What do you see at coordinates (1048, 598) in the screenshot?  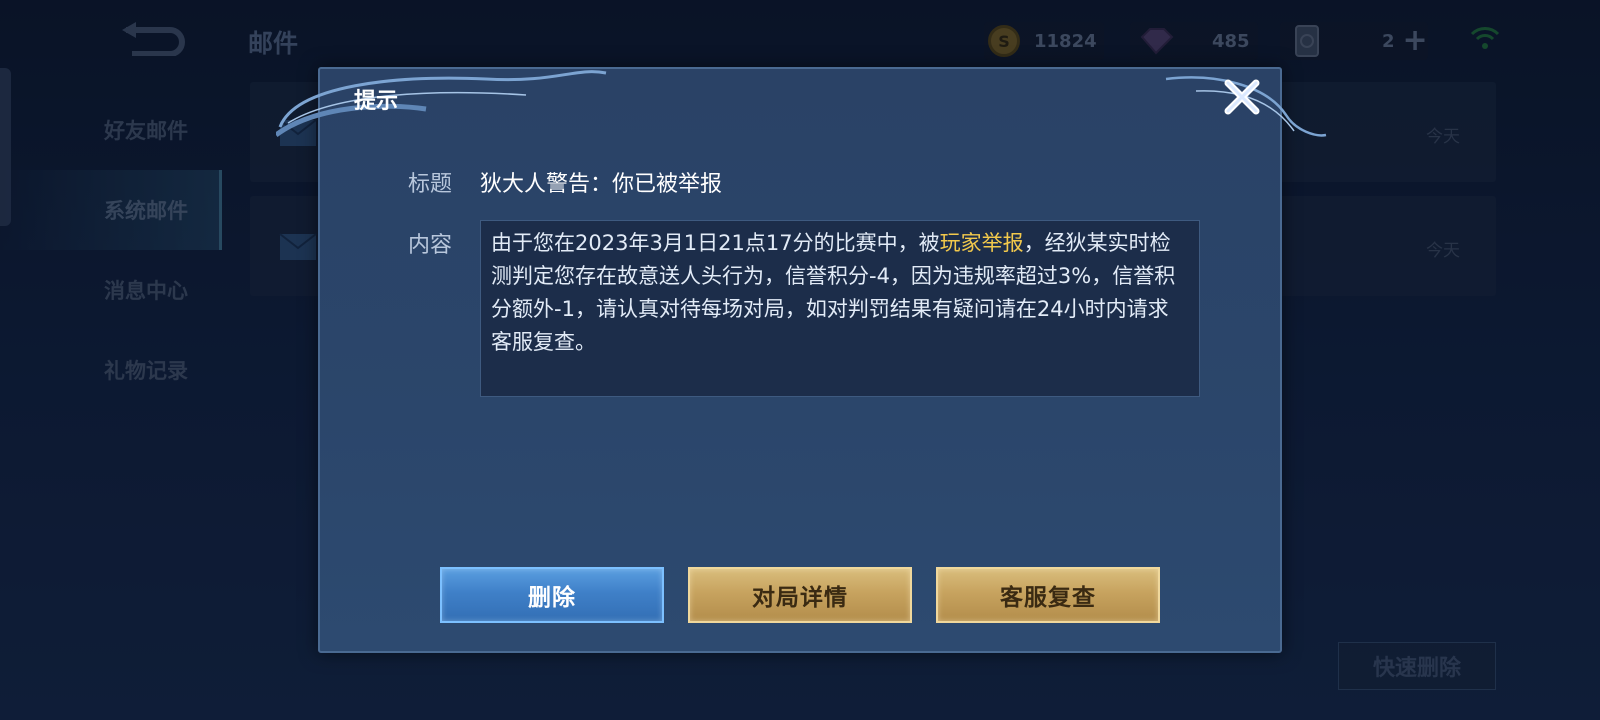 I see `service-review-button-label: 客服复查` at bounding box center [1048, 598].